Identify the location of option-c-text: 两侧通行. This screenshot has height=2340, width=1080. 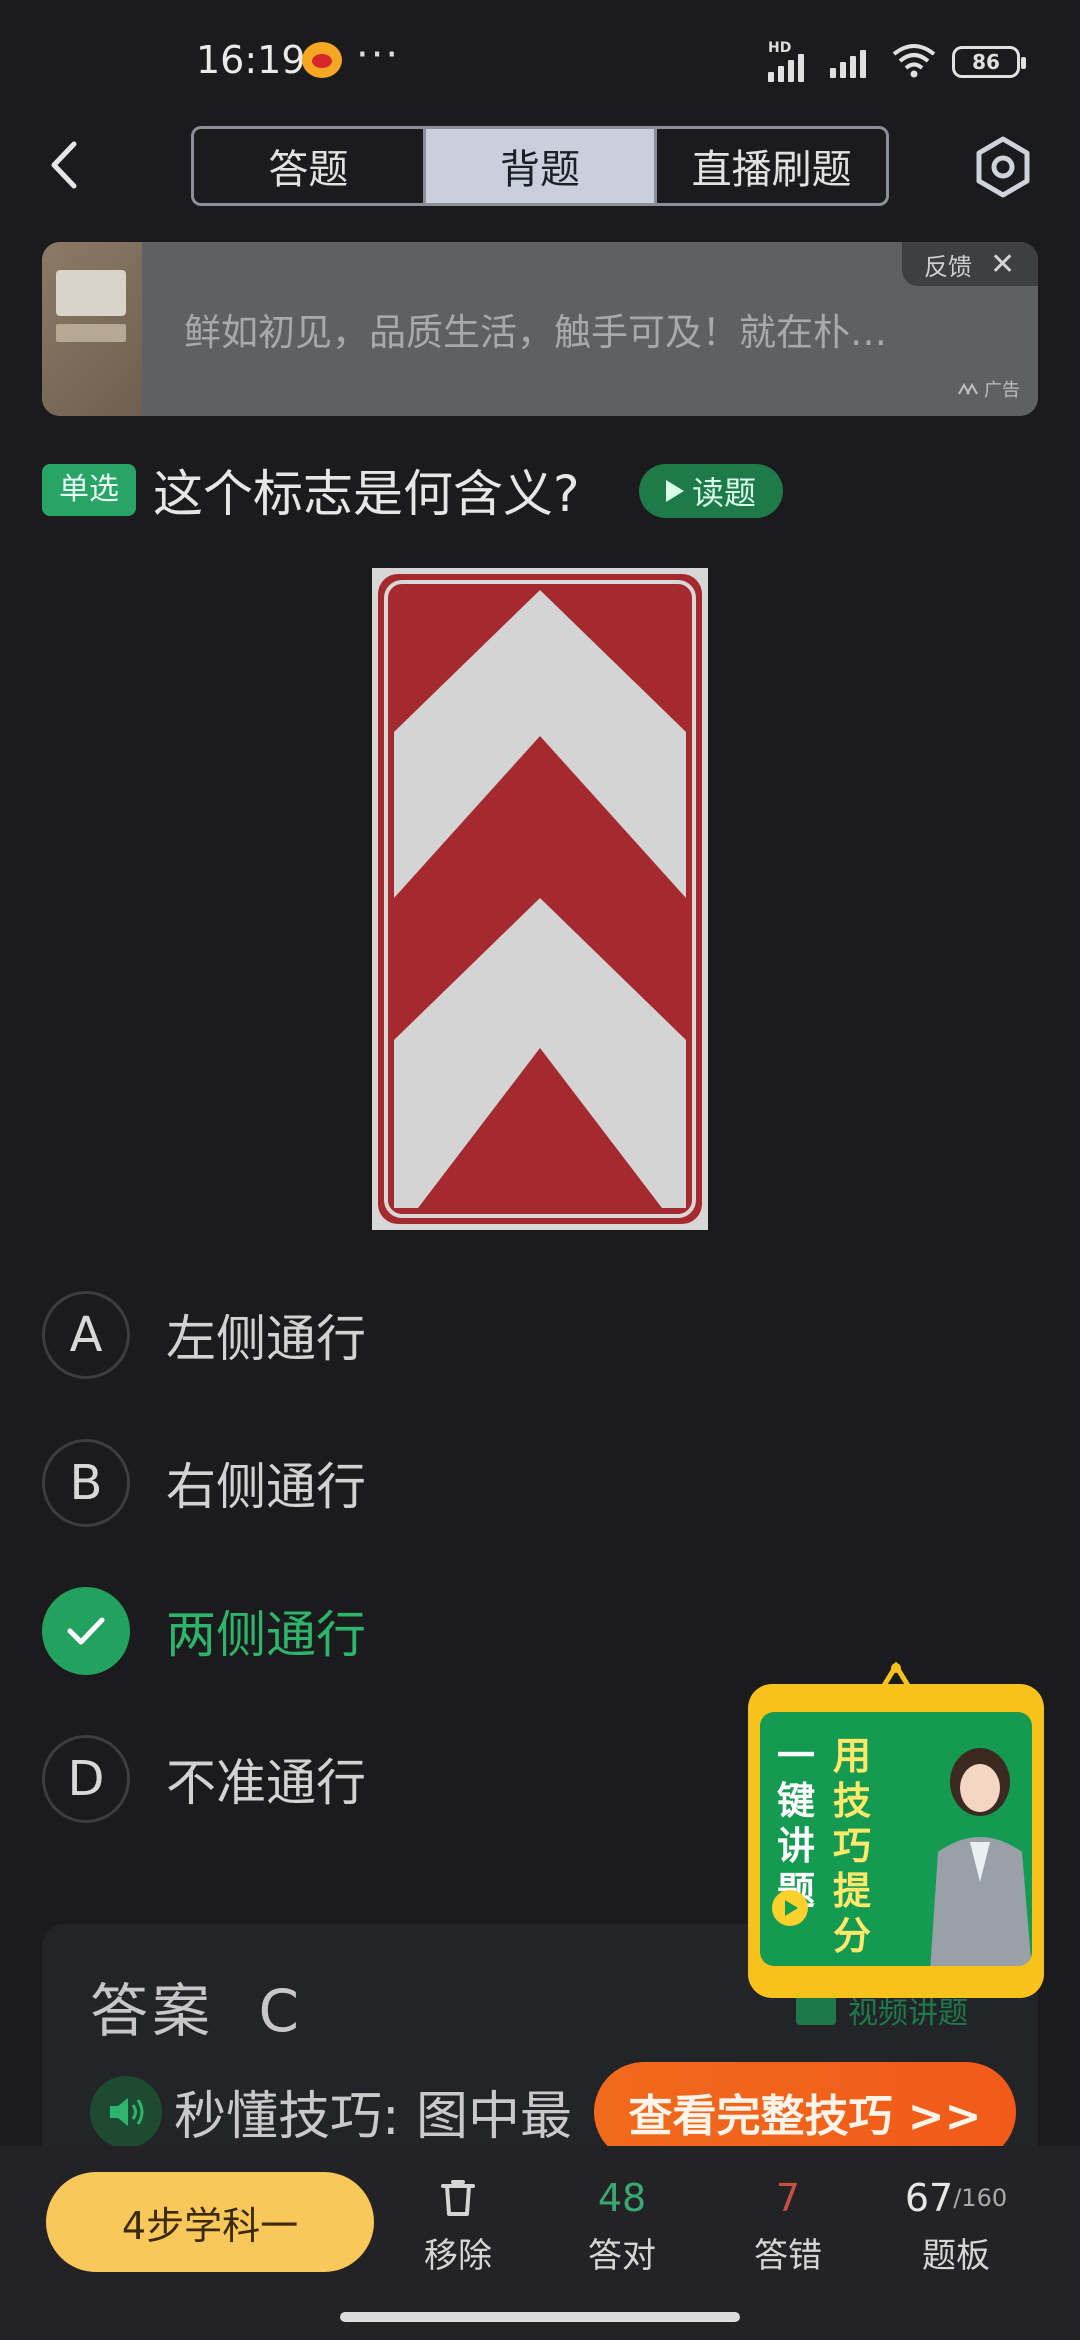
(266, 1635).